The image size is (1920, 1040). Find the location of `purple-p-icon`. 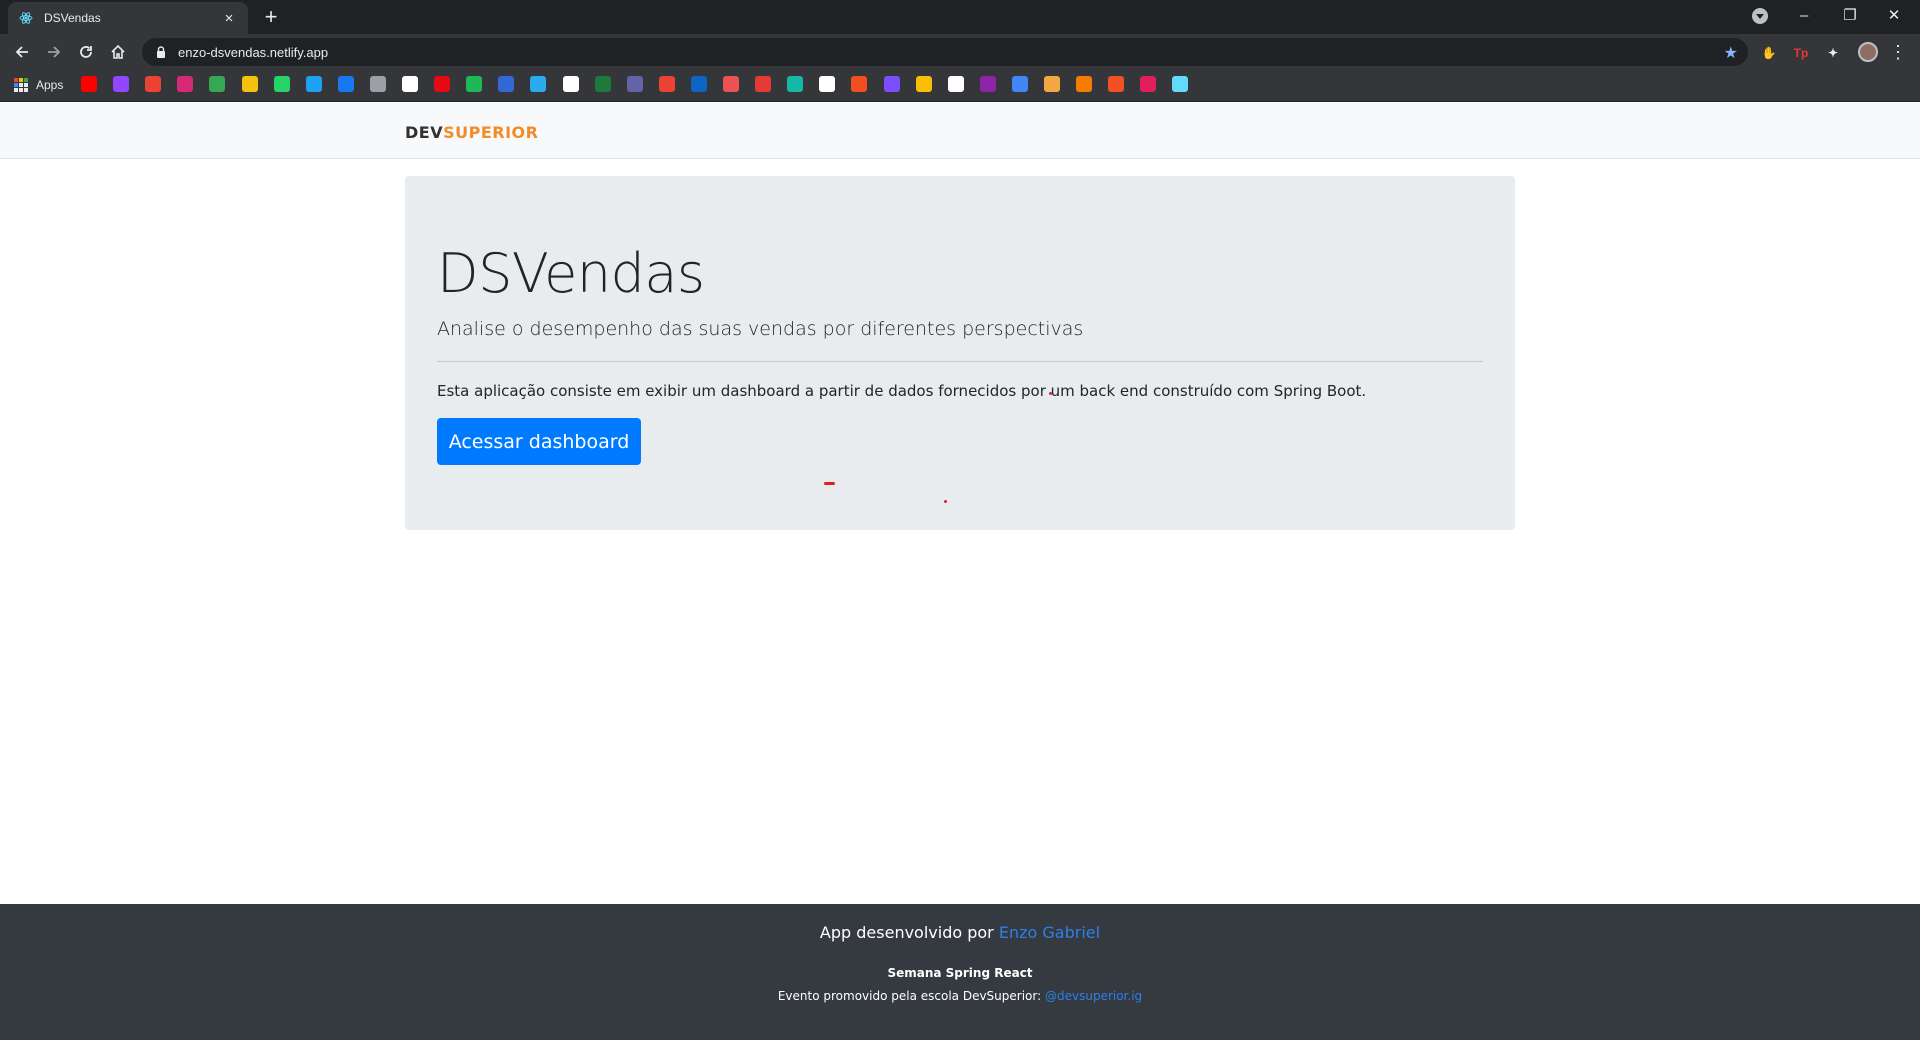

purple-p-icon is located at coordinates (987, 84).